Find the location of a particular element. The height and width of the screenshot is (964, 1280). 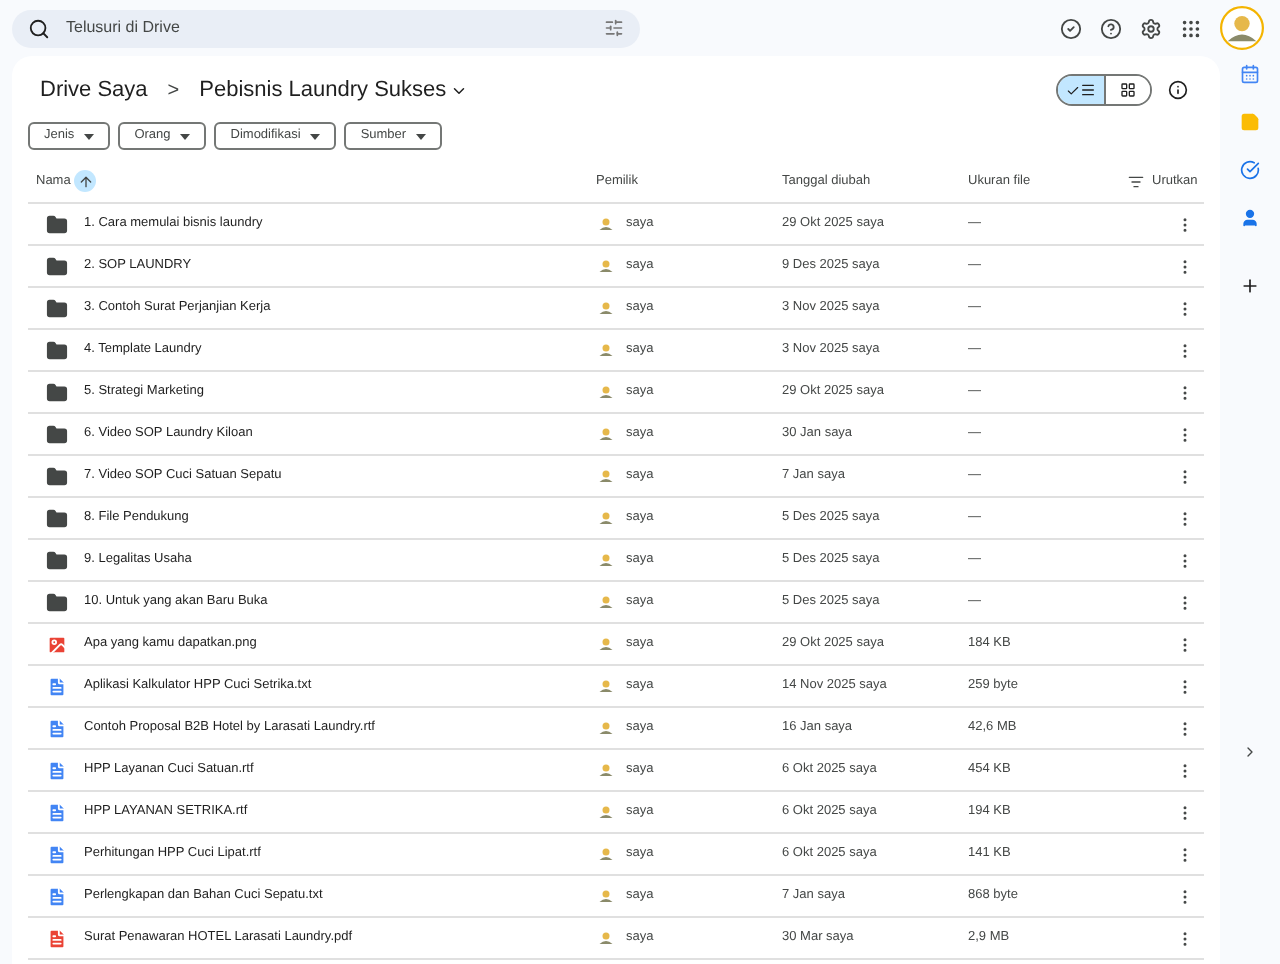

add-icon is located at coordinates (1250, 286).